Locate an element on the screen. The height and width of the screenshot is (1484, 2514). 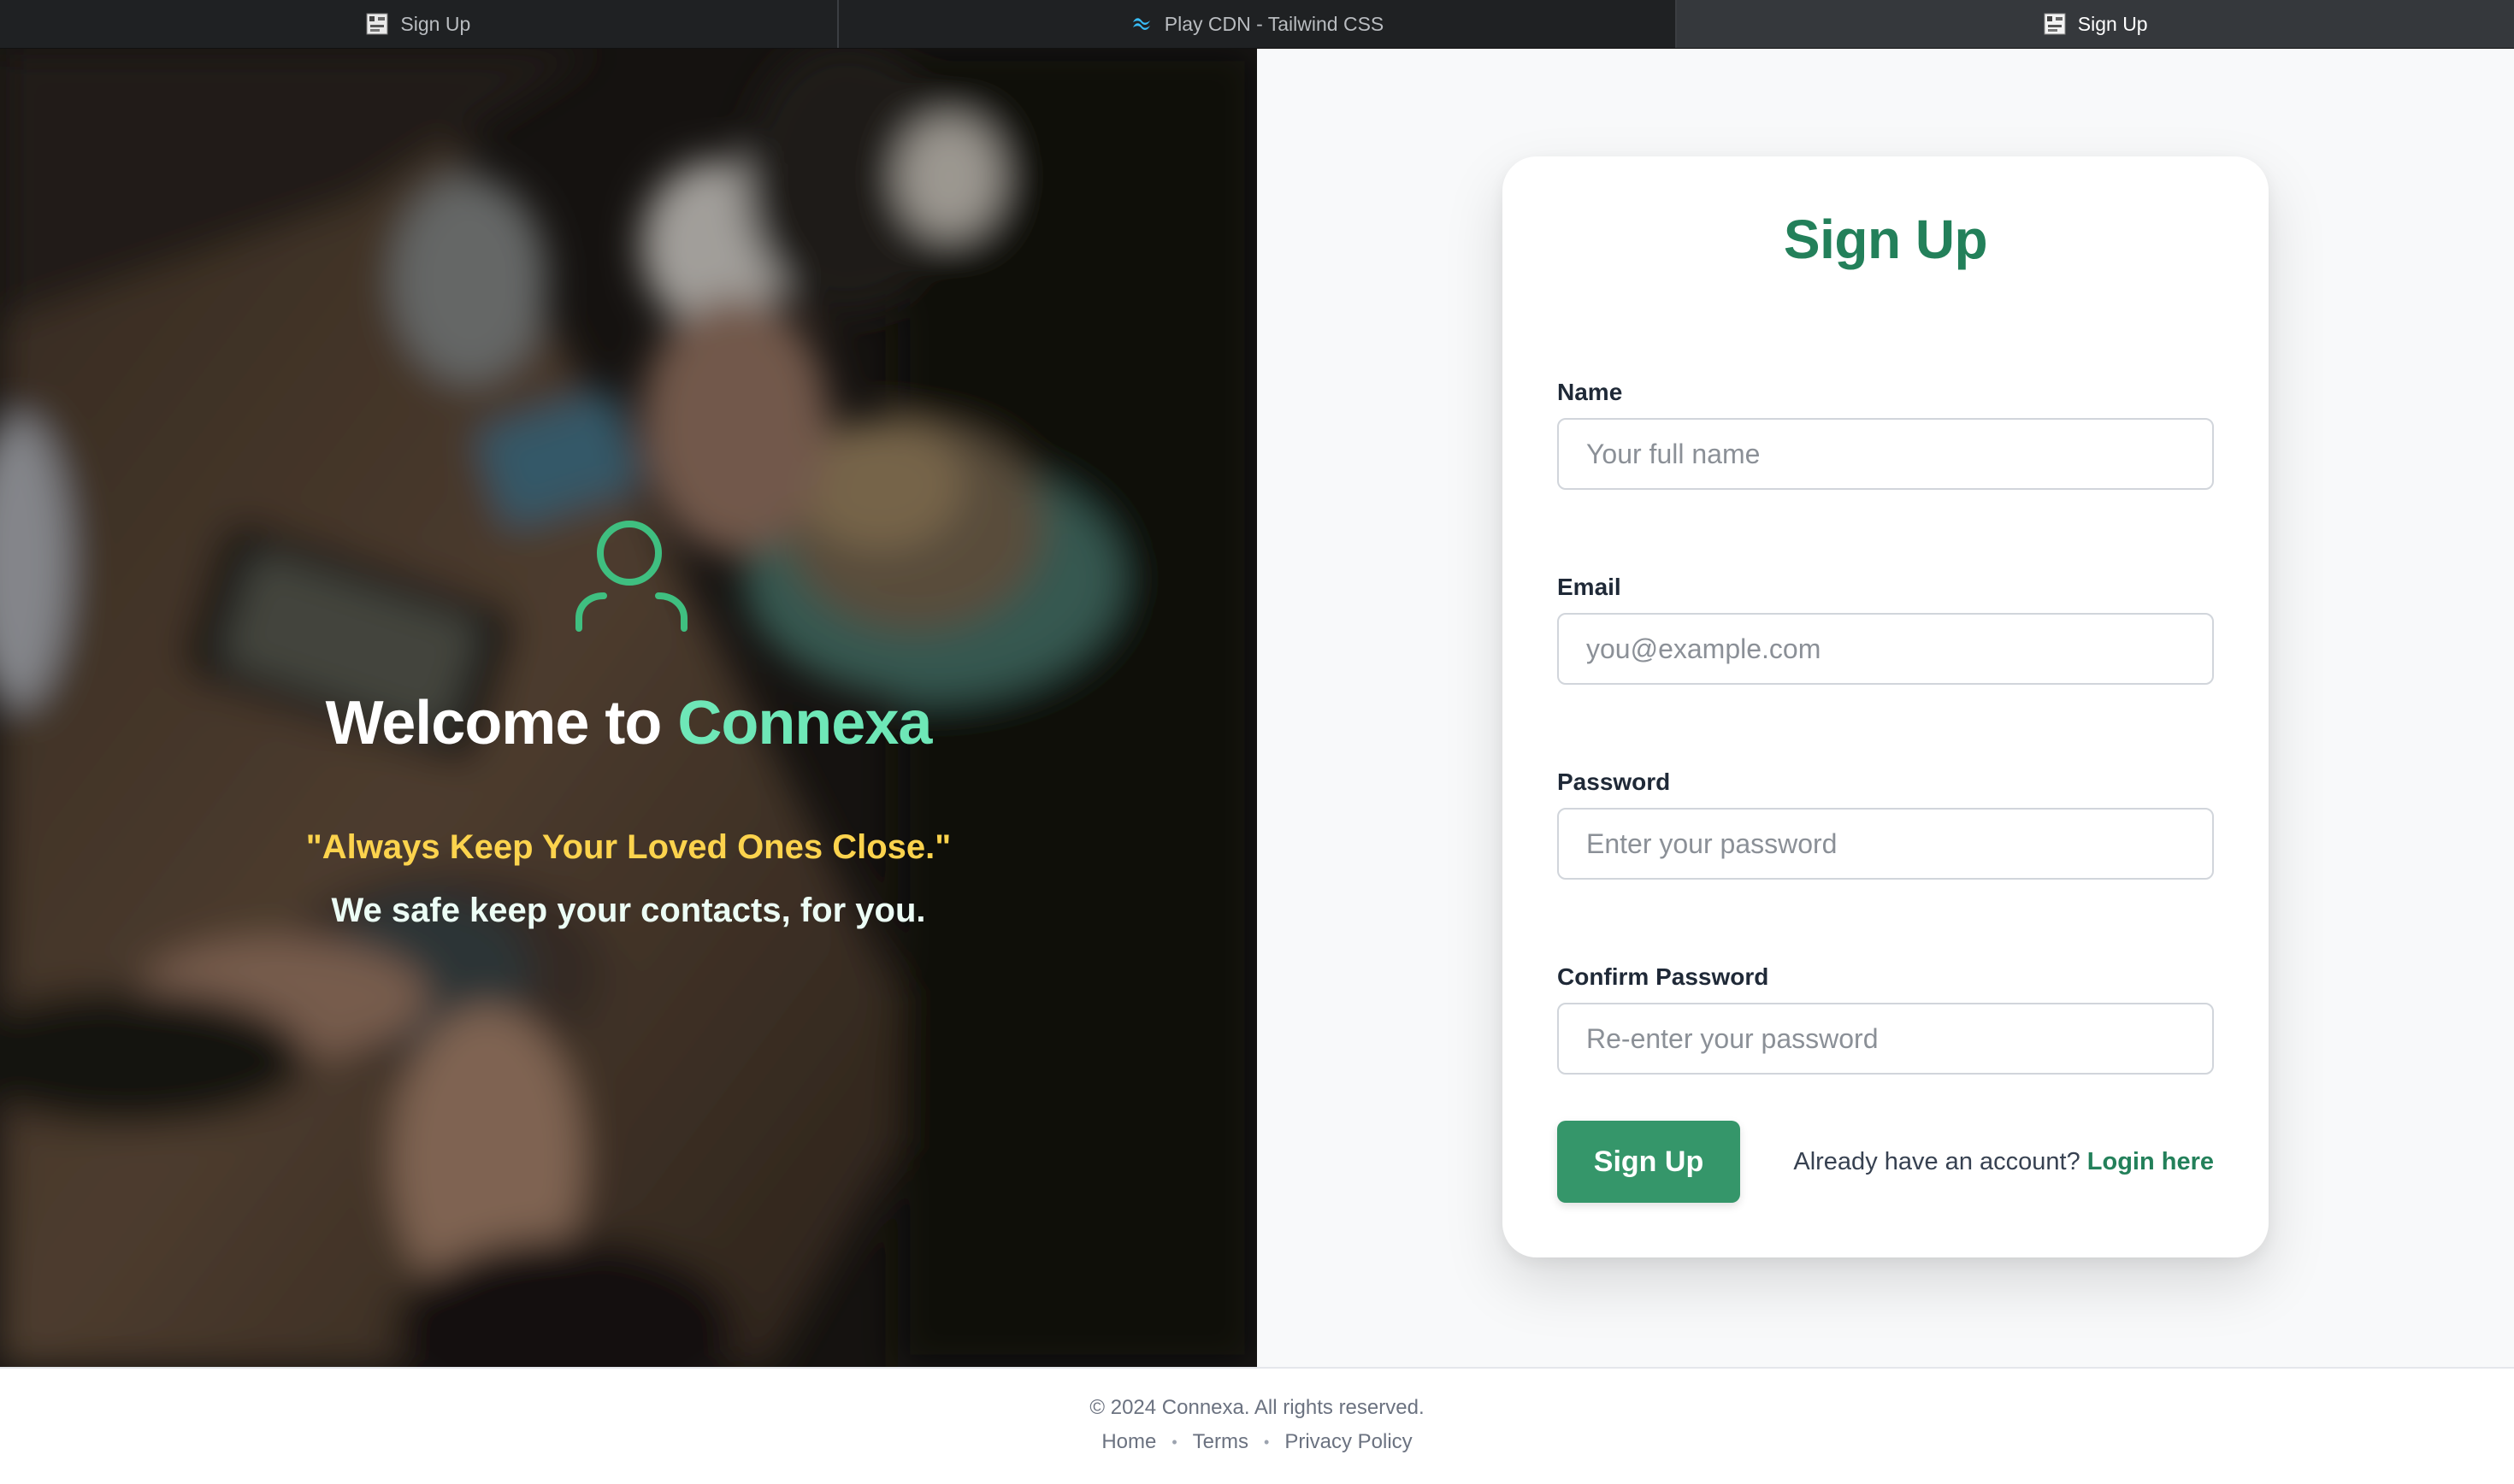
tab-sign-up-active: Sign Up is located at coordinates (2096, 24).